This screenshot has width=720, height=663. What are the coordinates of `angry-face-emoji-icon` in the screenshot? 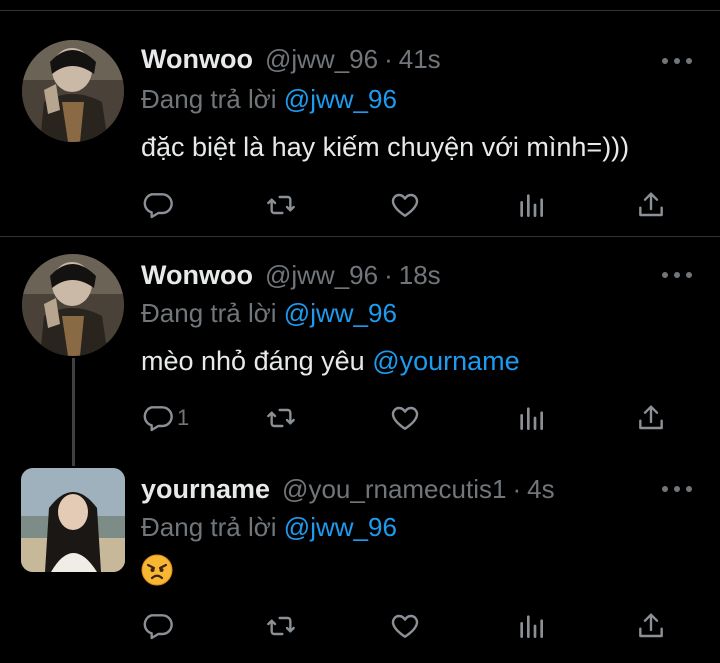 It's located at (157, 570).